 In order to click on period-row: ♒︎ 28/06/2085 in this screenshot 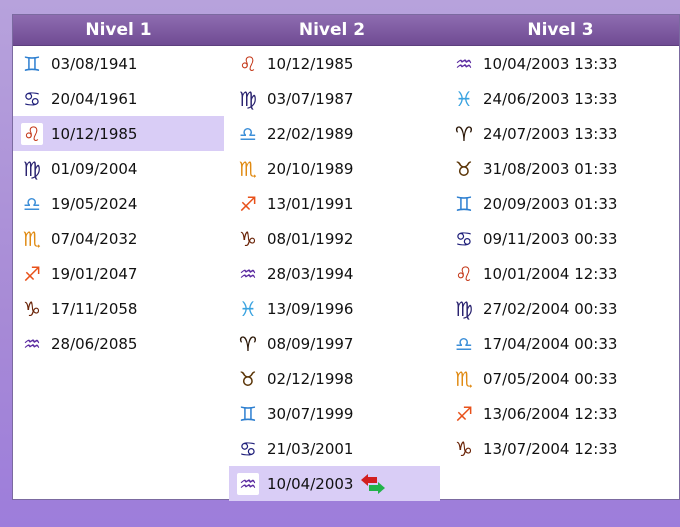, I will do `click(118, 343)`.